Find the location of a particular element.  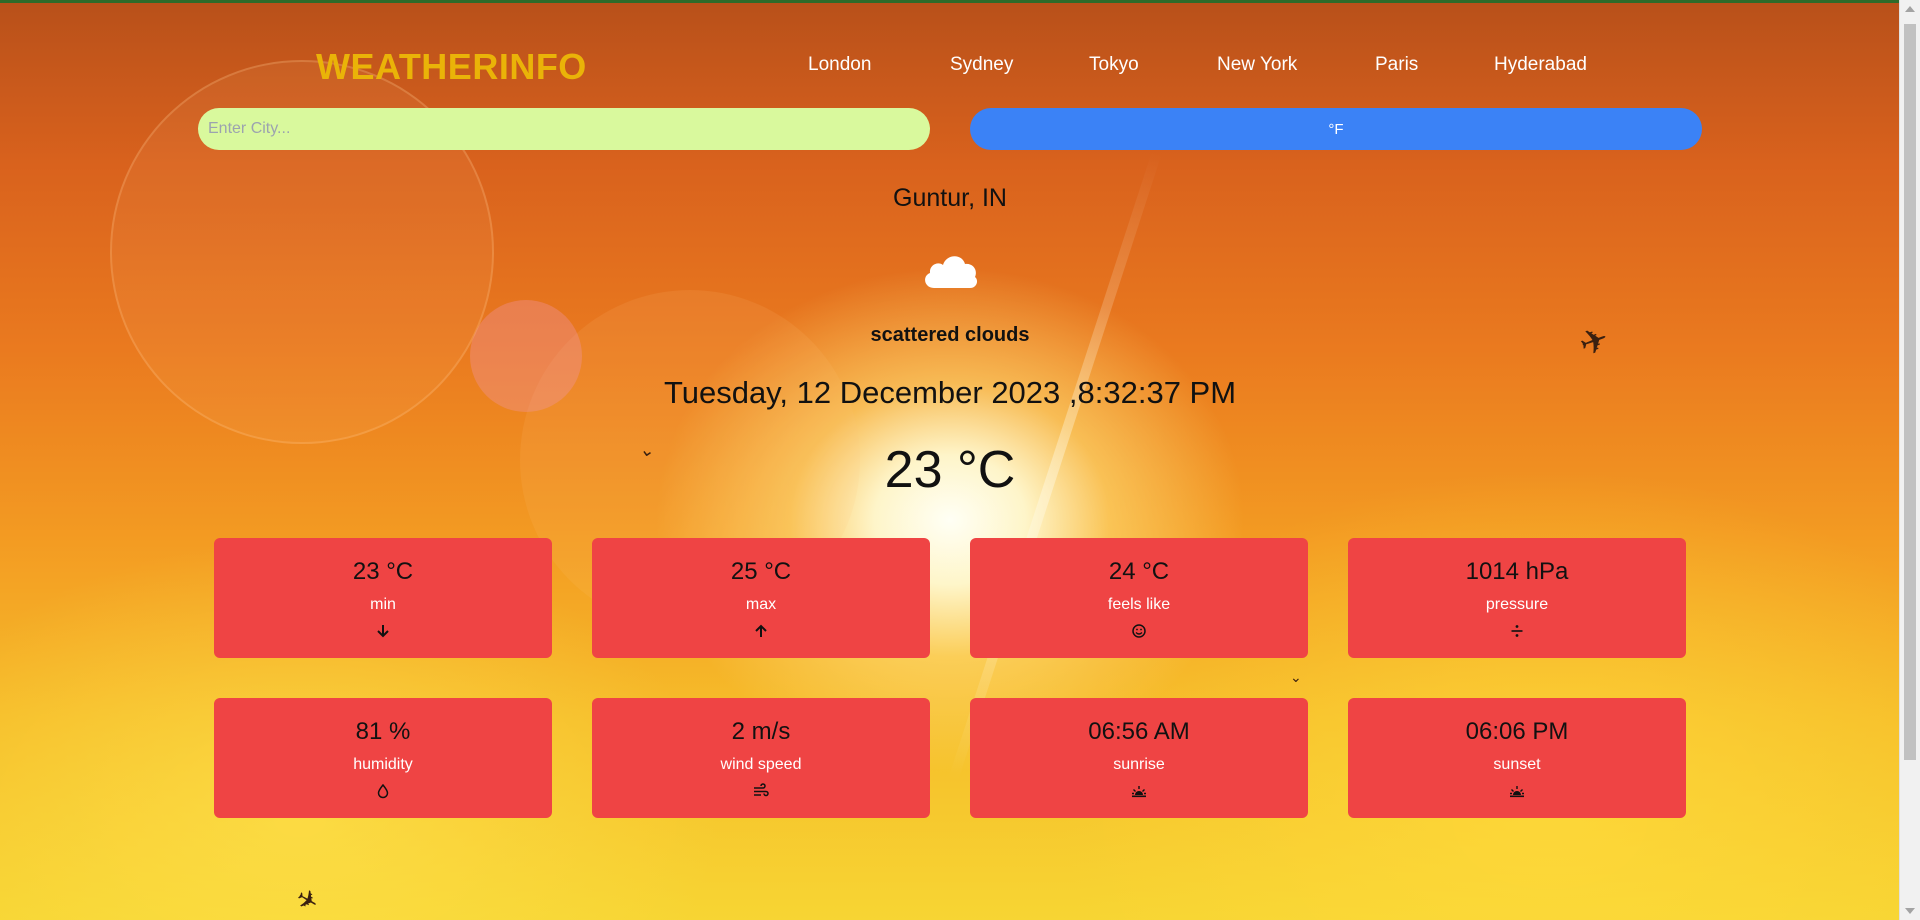

city-search-input is located at coordinates (564, 129).